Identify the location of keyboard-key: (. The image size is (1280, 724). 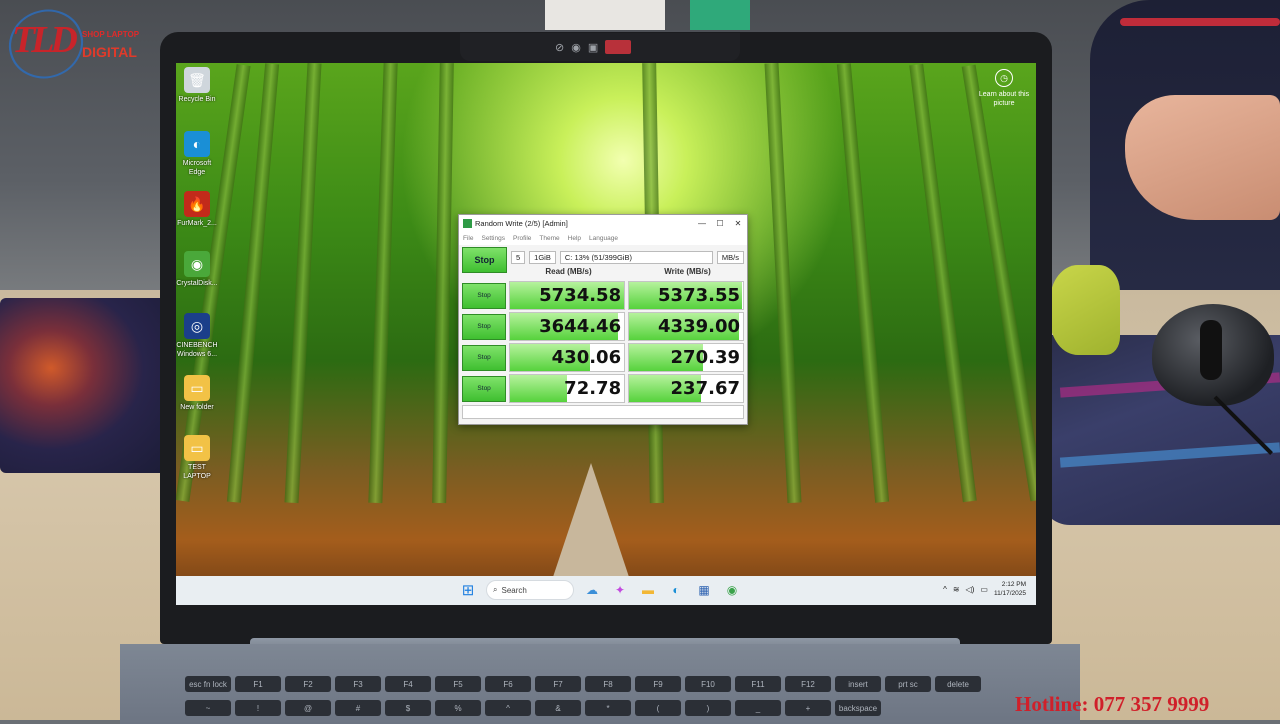
(658, 708).